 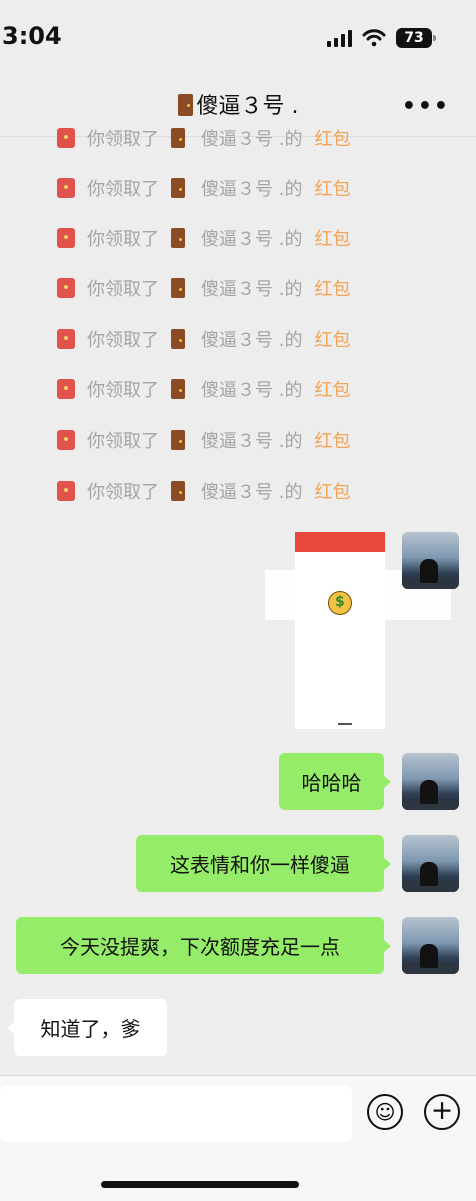 I want to click on more-icon: •••, so click(x=426, y=106).